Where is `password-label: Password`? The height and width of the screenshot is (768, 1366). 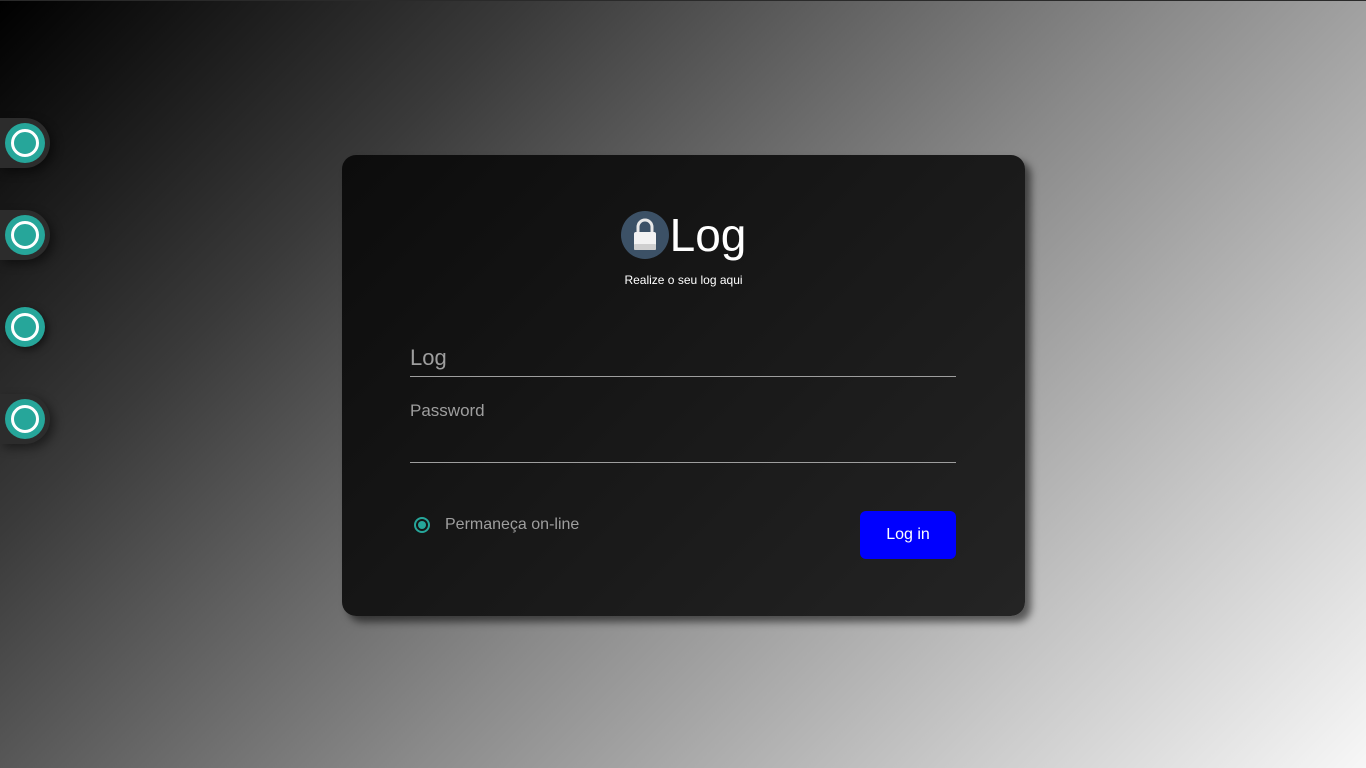 password-label: Password is located at coordinates (447, 410).